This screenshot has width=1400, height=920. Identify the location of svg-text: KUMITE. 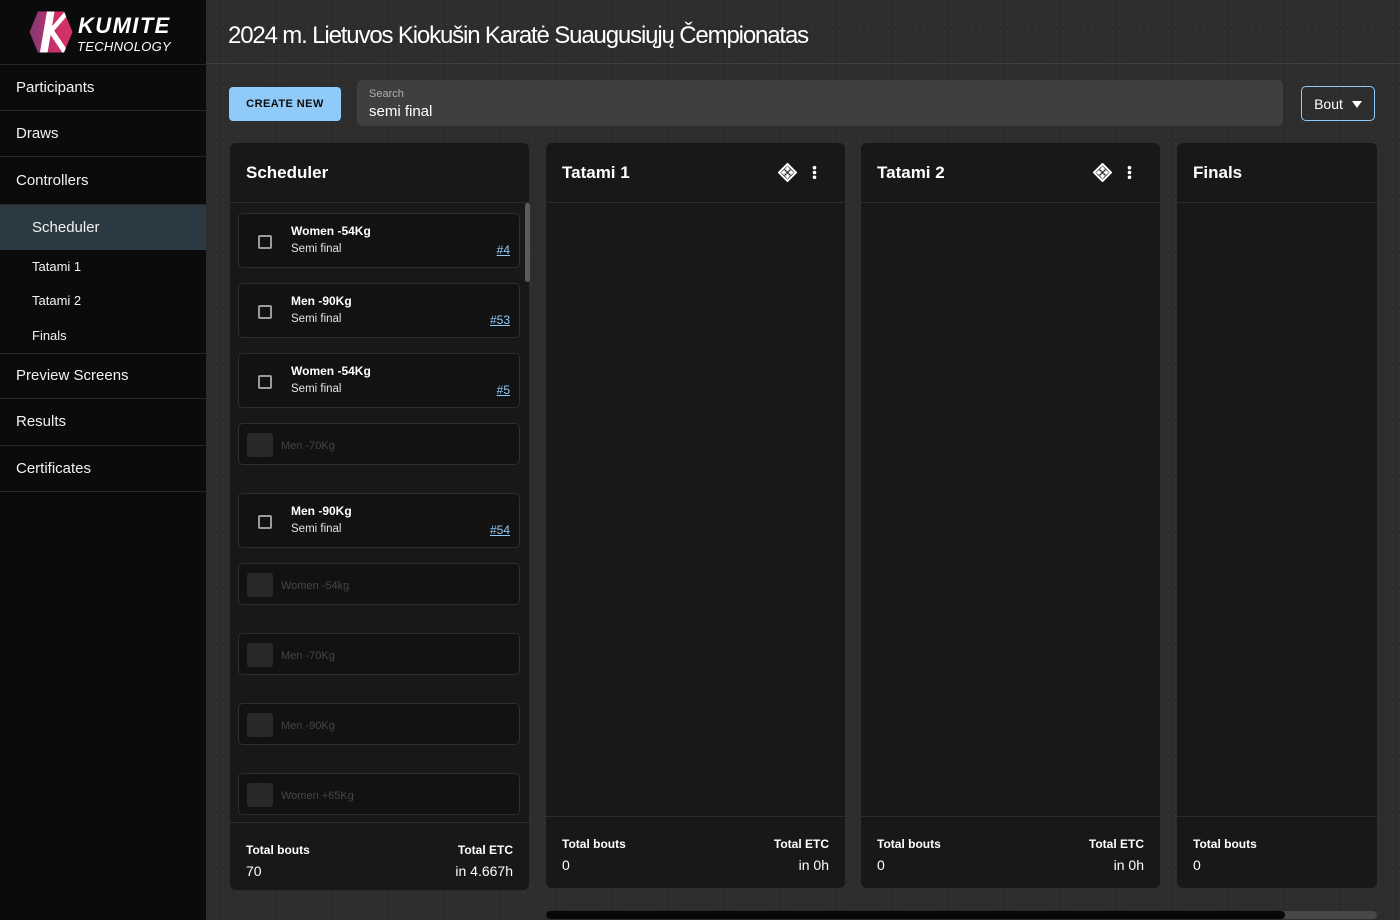
(124, 25).